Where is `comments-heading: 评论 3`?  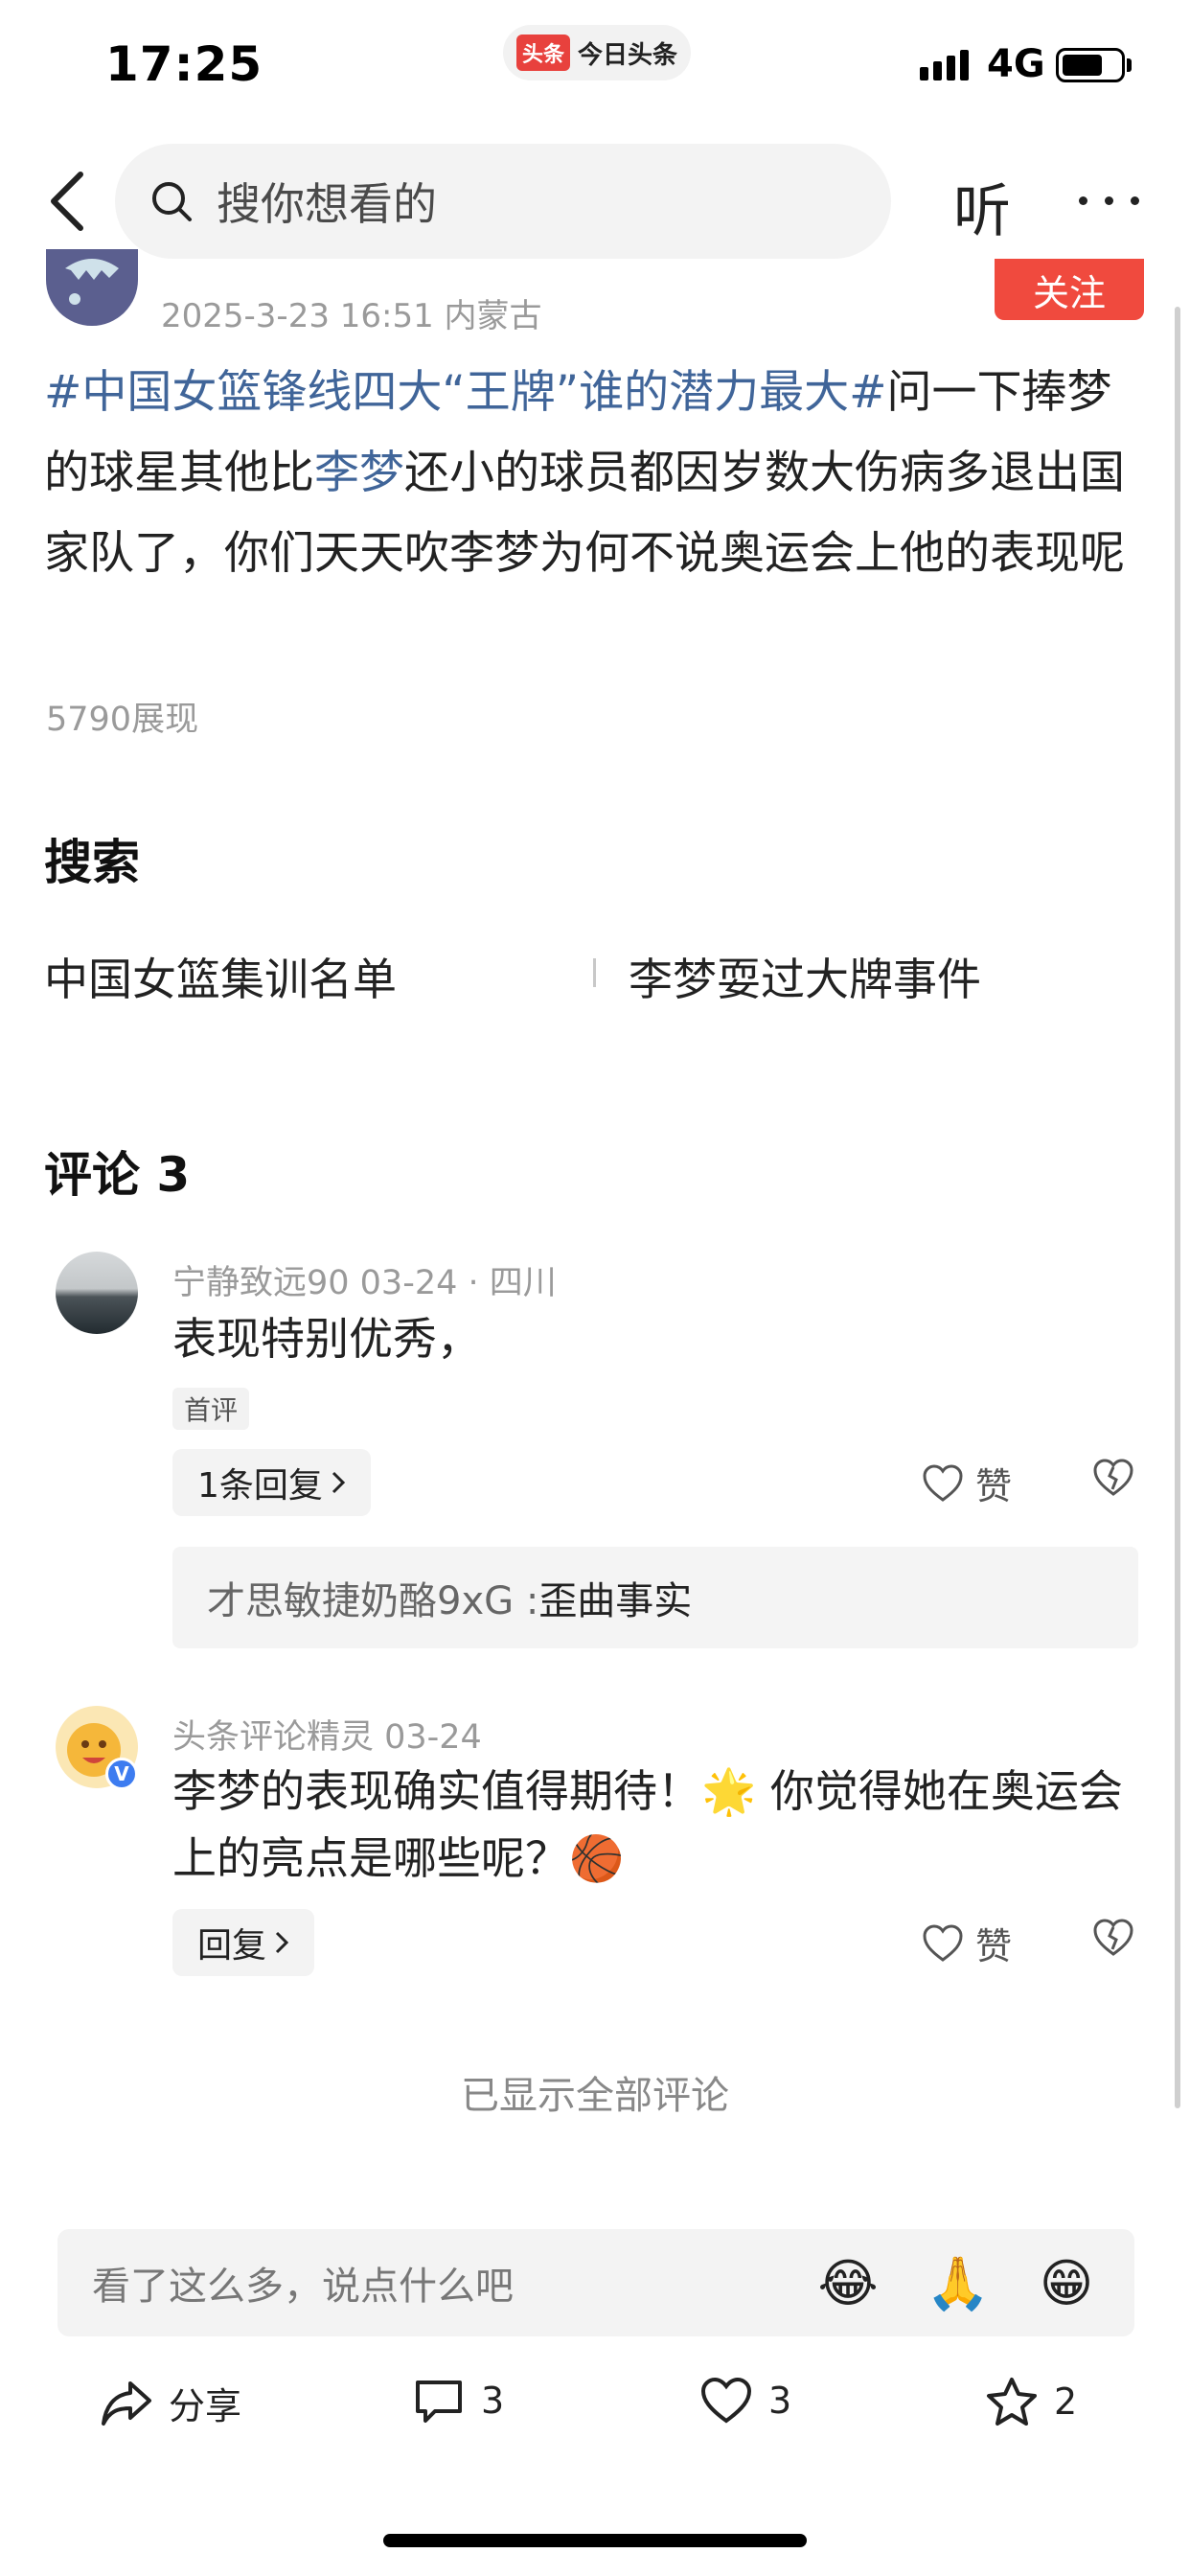 comments-heading: 评论 3 is located at coordinates (118, 1175).